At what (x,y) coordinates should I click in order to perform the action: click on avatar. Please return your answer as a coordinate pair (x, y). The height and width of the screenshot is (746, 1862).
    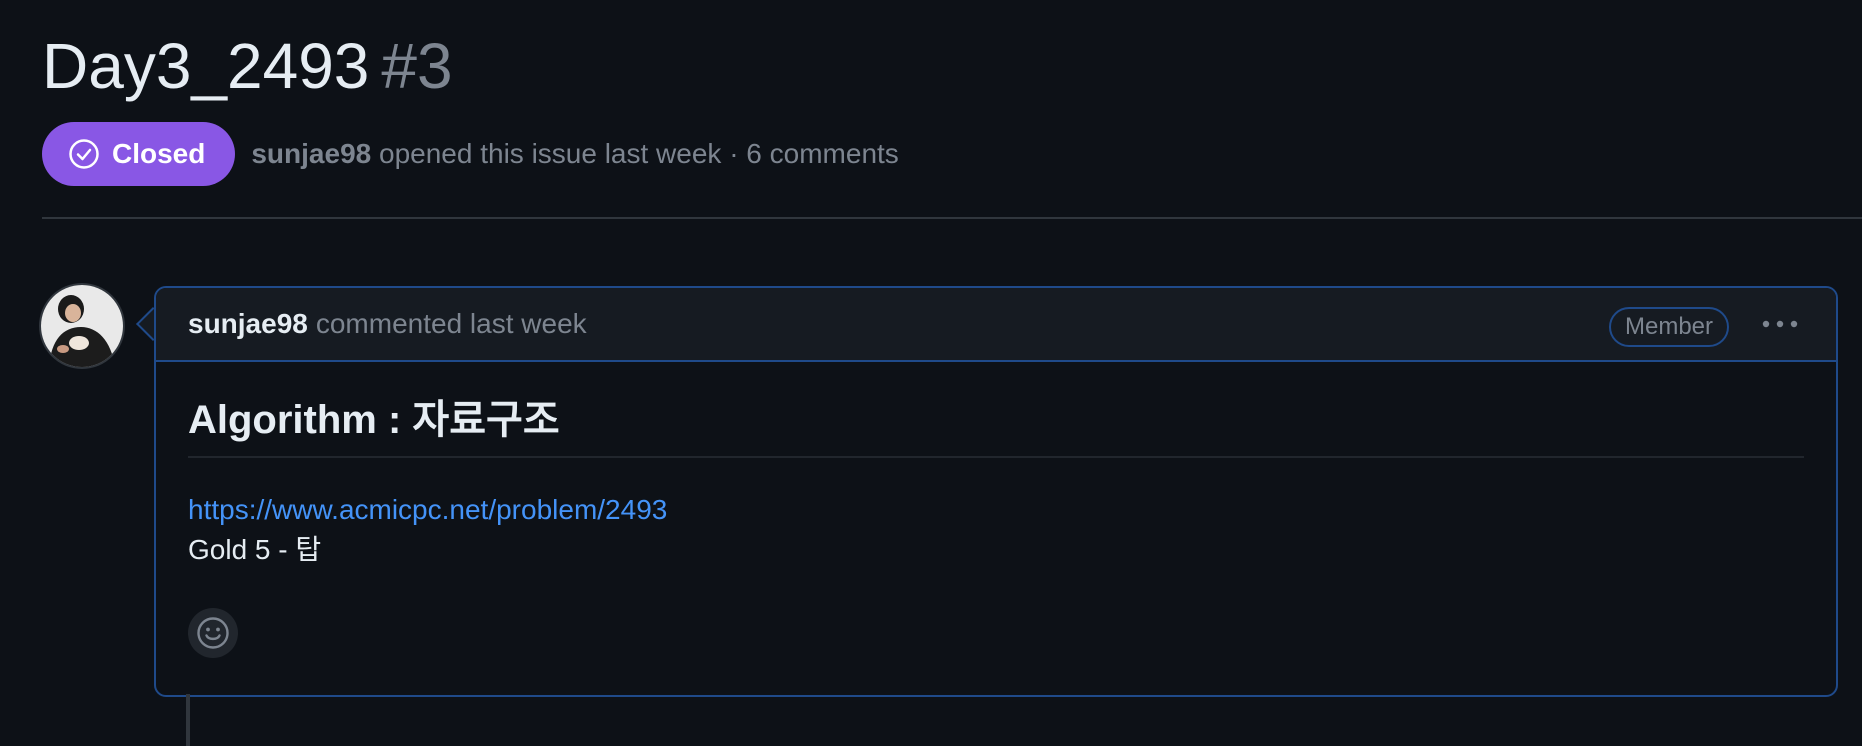
    Looking at the image, I should click on (82, 326).